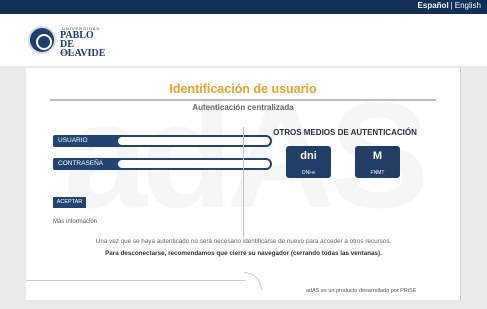  Describe the element at coordinates (88, 164) in the screenshot. I see `password-label: CONTRASEÑA` at that location.